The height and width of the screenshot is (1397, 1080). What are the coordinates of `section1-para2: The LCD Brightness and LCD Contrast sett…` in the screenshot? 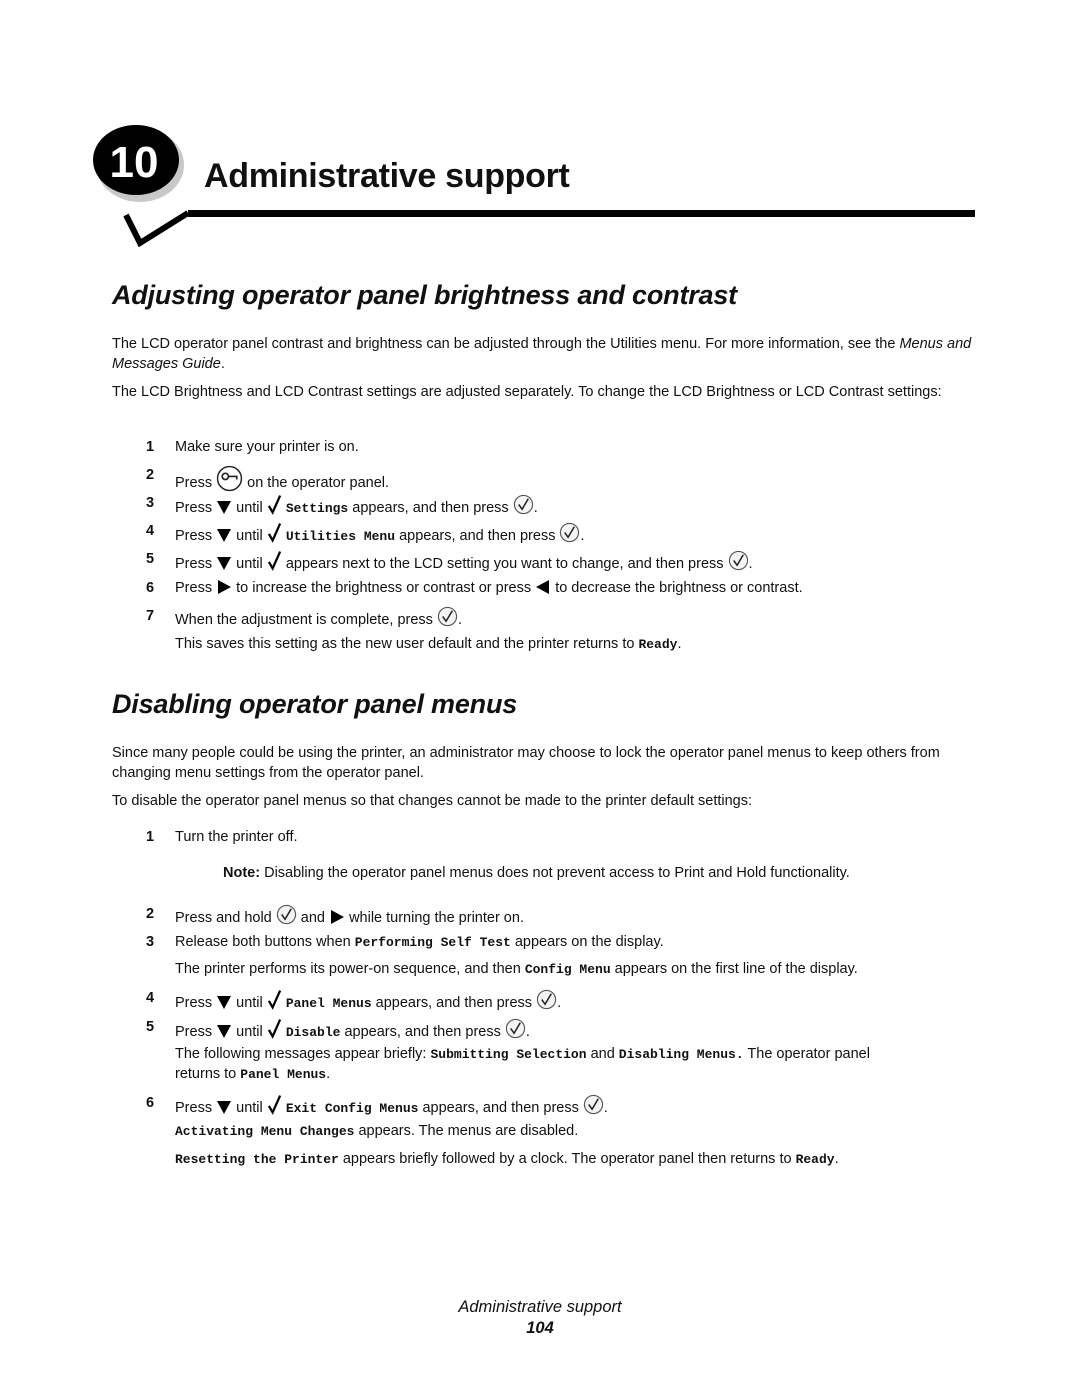 It's located at (527, 392).